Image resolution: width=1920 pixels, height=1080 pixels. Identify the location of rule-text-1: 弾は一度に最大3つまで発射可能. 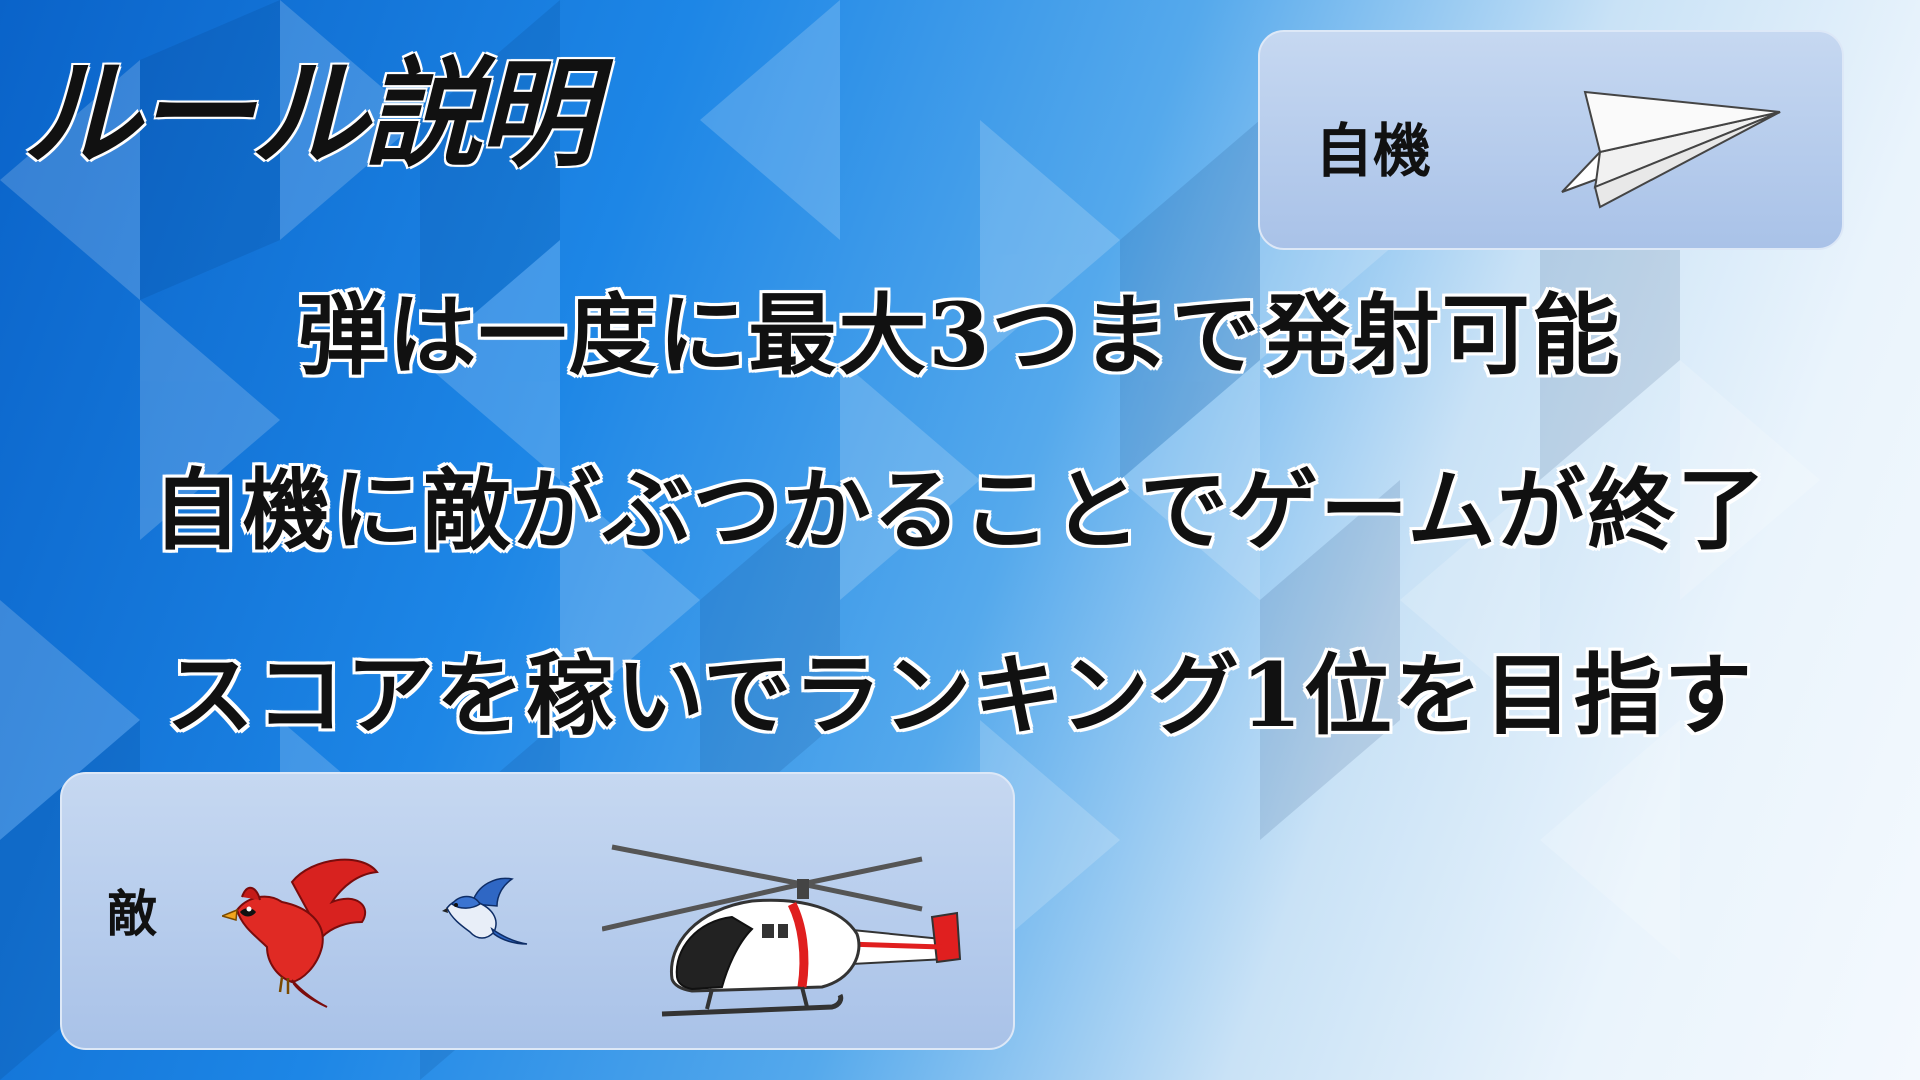
(960, 335).